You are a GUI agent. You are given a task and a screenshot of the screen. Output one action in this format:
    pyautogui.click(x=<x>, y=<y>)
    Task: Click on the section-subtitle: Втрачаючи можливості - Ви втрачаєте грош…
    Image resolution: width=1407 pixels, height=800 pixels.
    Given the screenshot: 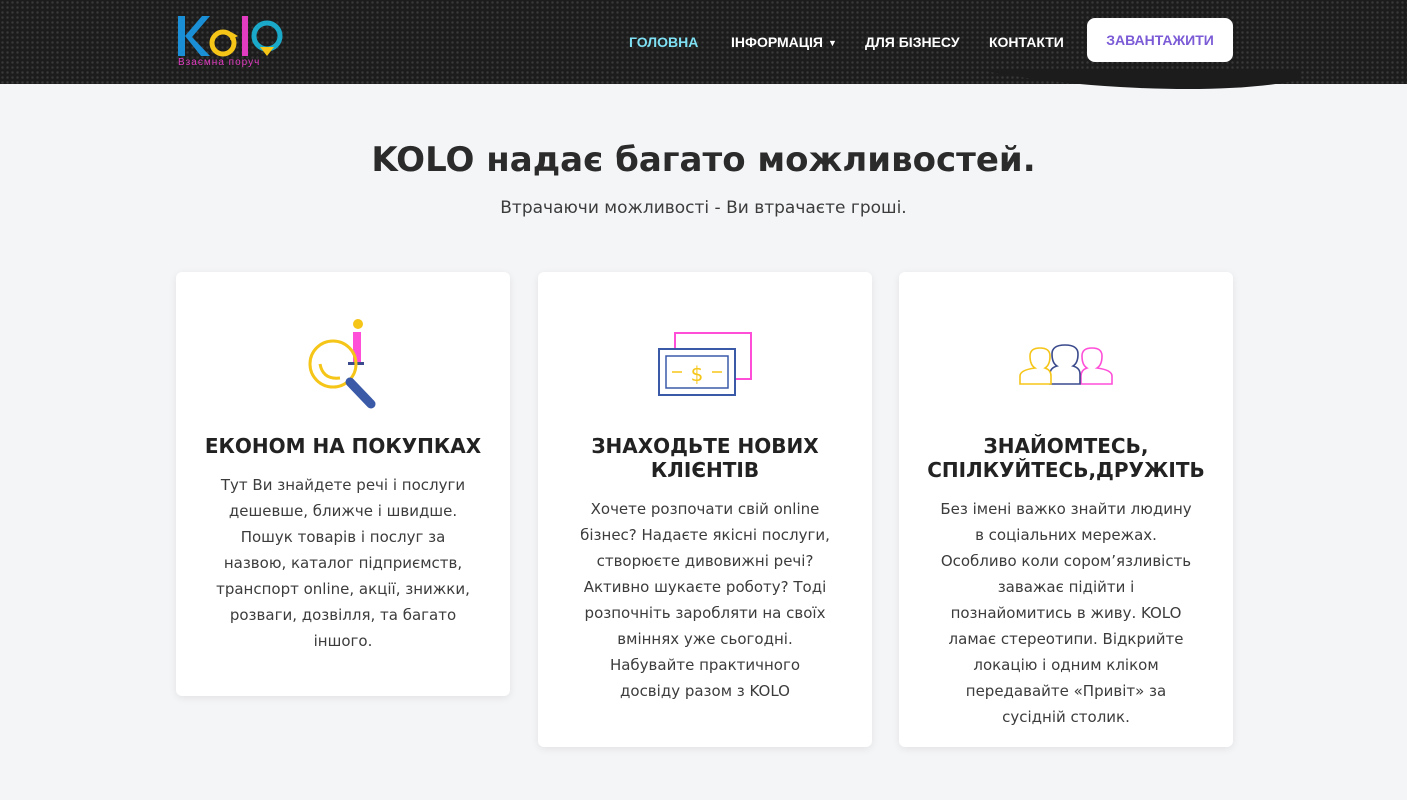 What is the action you would take?
    pyautogui.click(x=703, y=208)
    